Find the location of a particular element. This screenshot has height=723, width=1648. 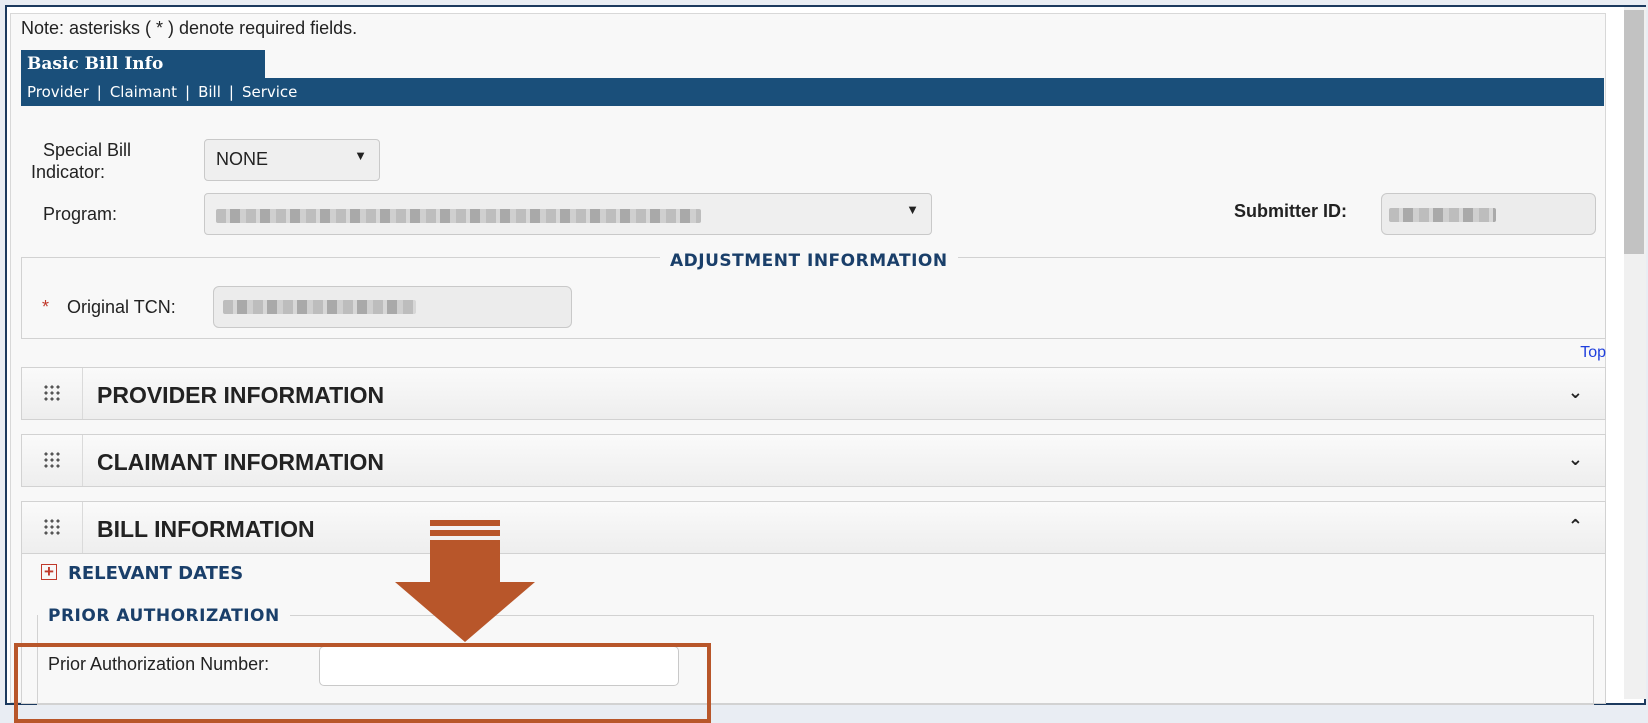

provider-information-section: PROVIDER INFORMATION ⌄ is located at coordinates (813, 393).